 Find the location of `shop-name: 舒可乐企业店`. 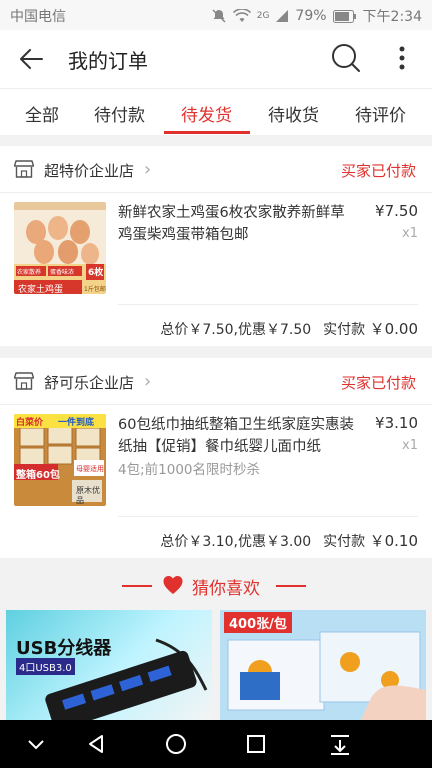

shop-name: 舒可乐企业店 is located at coordinates (89, 383).